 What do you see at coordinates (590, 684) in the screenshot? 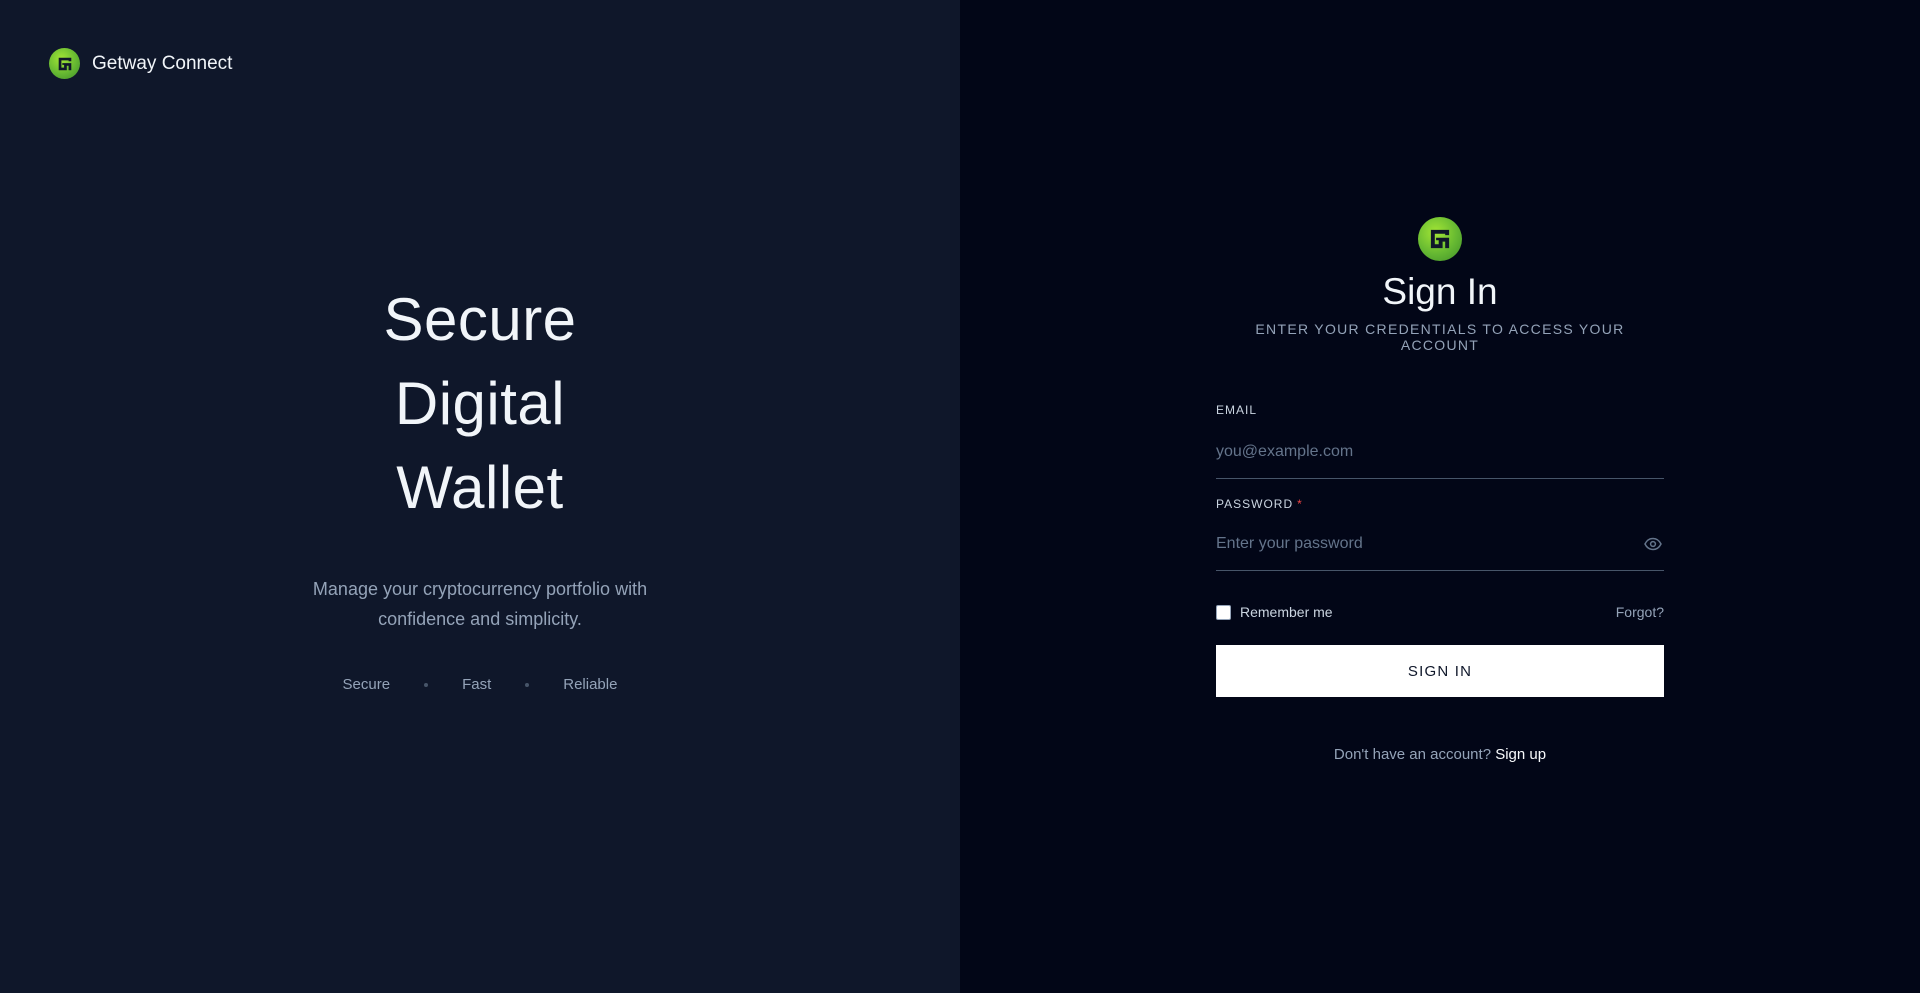
I see `feature-item: Reliable` at bounding box center [590, 684].